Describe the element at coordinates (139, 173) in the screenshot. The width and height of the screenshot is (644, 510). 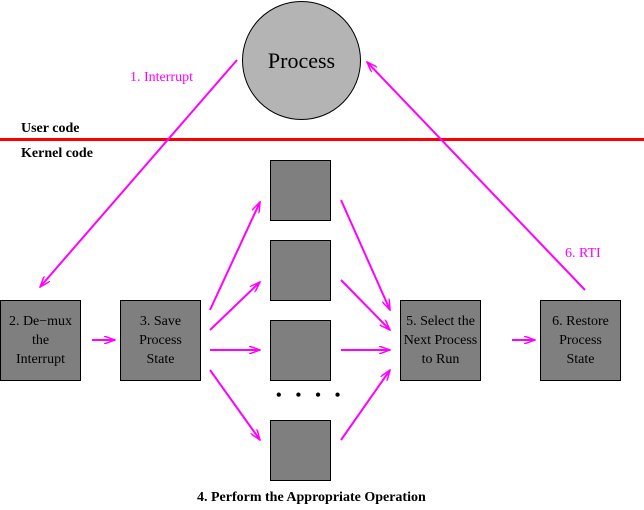
I see `arrow-interrupt` at that location.